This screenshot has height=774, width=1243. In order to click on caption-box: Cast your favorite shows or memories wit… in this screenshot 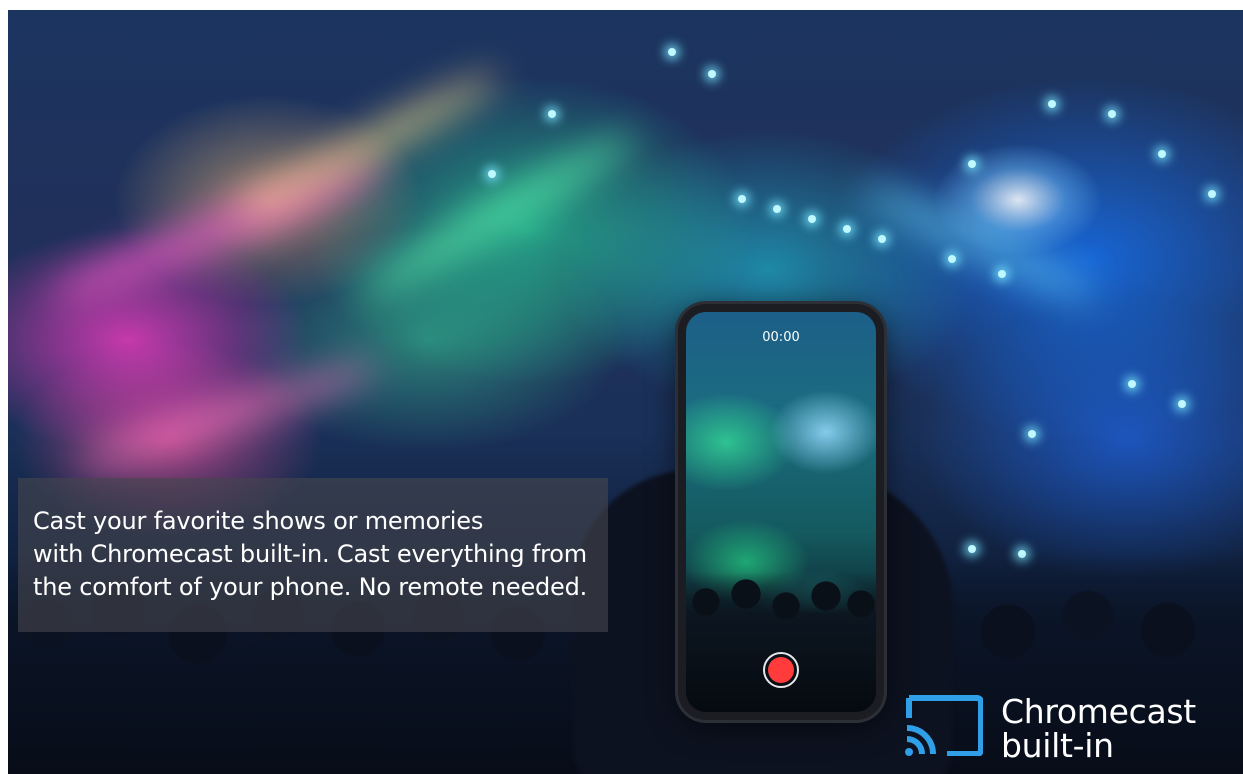, I will do `click(313, 555)`.